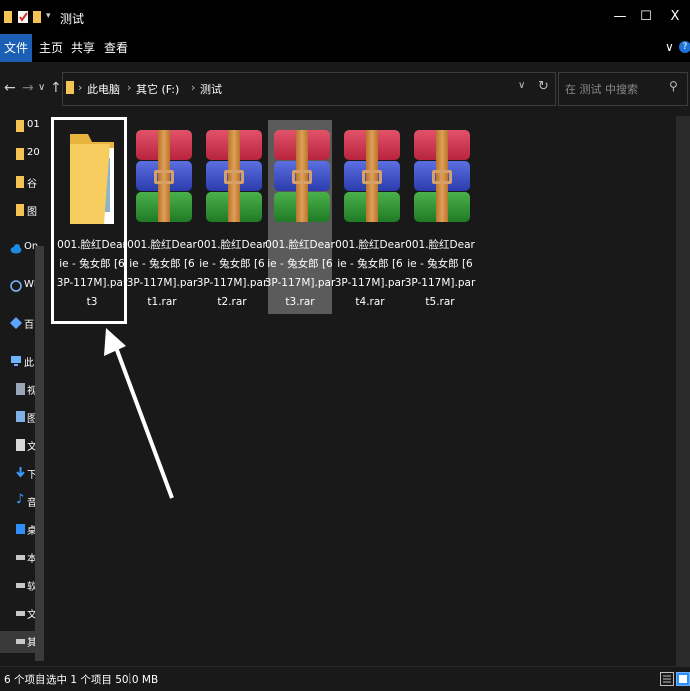  What do you see at coordinates (20, 472) in the screenshot?
I see `downloads-icon` at bounding box center [20, 472].